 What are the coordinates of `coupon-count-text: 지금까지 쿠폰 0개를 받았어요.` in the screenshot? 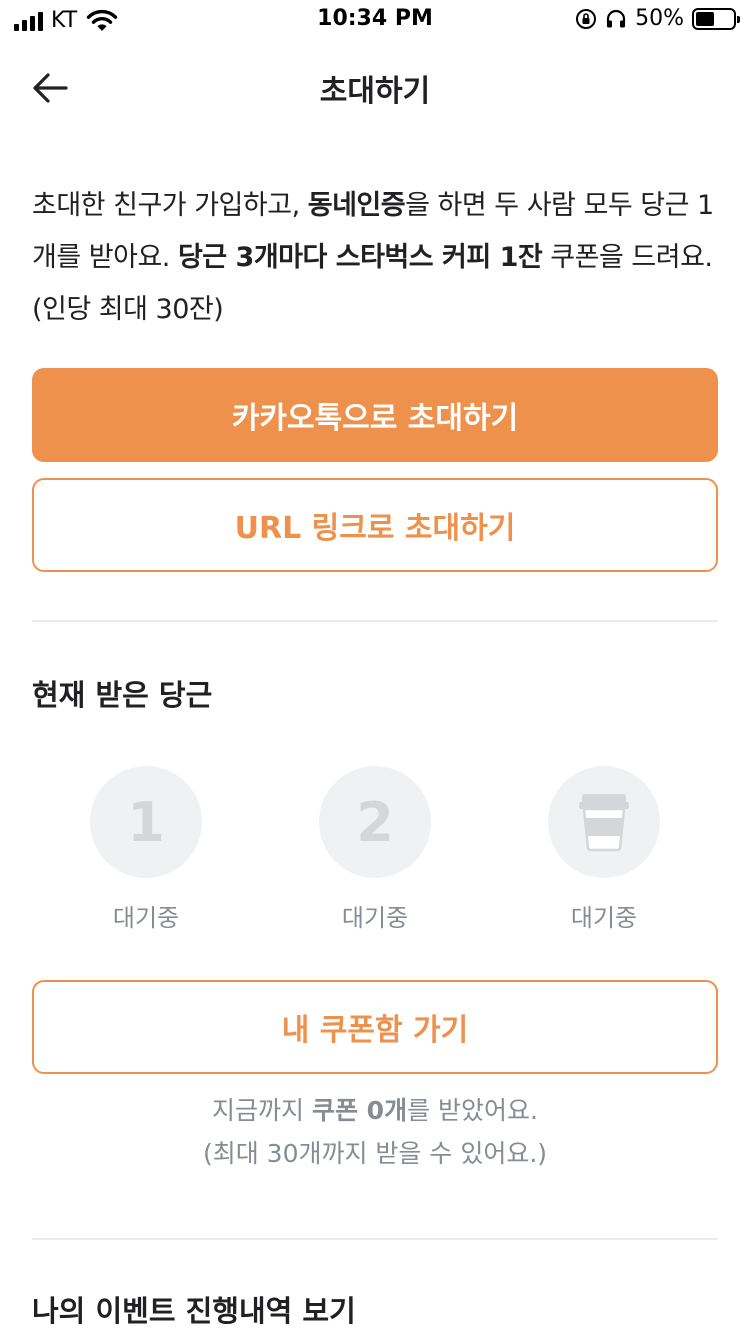 It's located at (375, 1111).